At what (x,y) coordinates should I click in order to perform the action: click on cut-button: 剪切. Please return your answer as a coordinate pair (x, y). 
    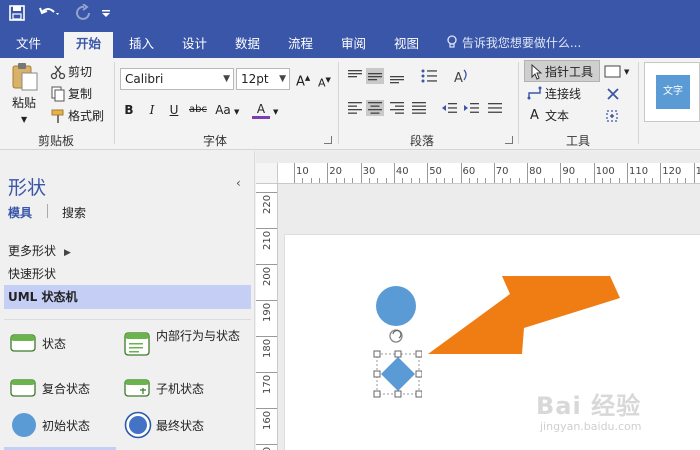
    Looking at the image, I should click on (80, 72).